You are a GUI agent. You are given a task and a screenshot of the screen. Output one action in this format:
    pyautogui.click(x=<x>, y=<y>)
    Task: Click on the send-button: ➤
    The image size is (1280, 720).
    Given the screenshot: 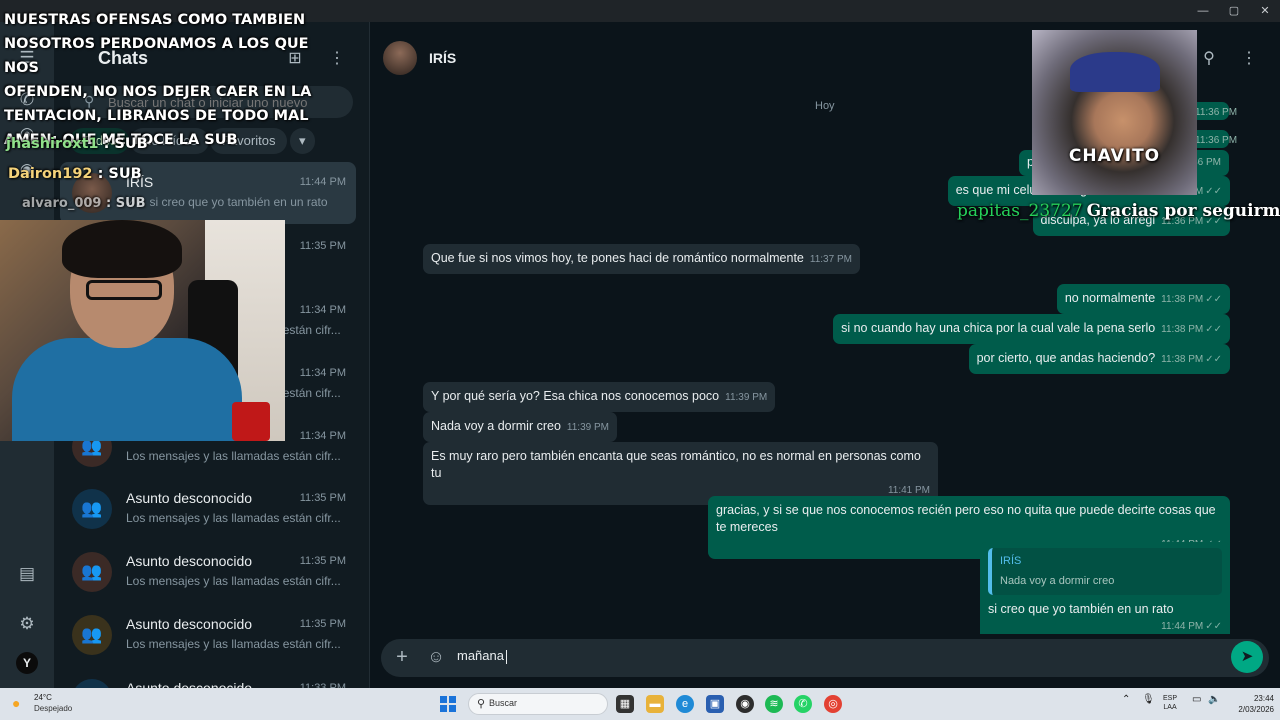 What is the action you would take?
    pyautogui.click(x=1247, y=657)
    